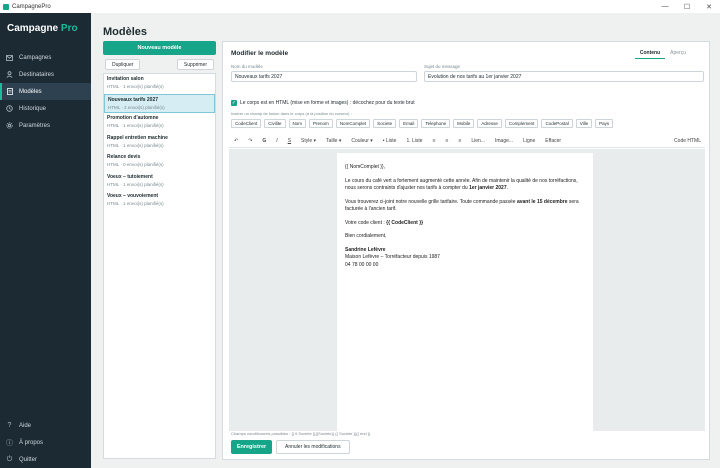 The width and height of the screenshot is (720, 468). Describe the element at coordinates (434, 141) in the screenshot. I see `align-left-icon: ≡` at that location.